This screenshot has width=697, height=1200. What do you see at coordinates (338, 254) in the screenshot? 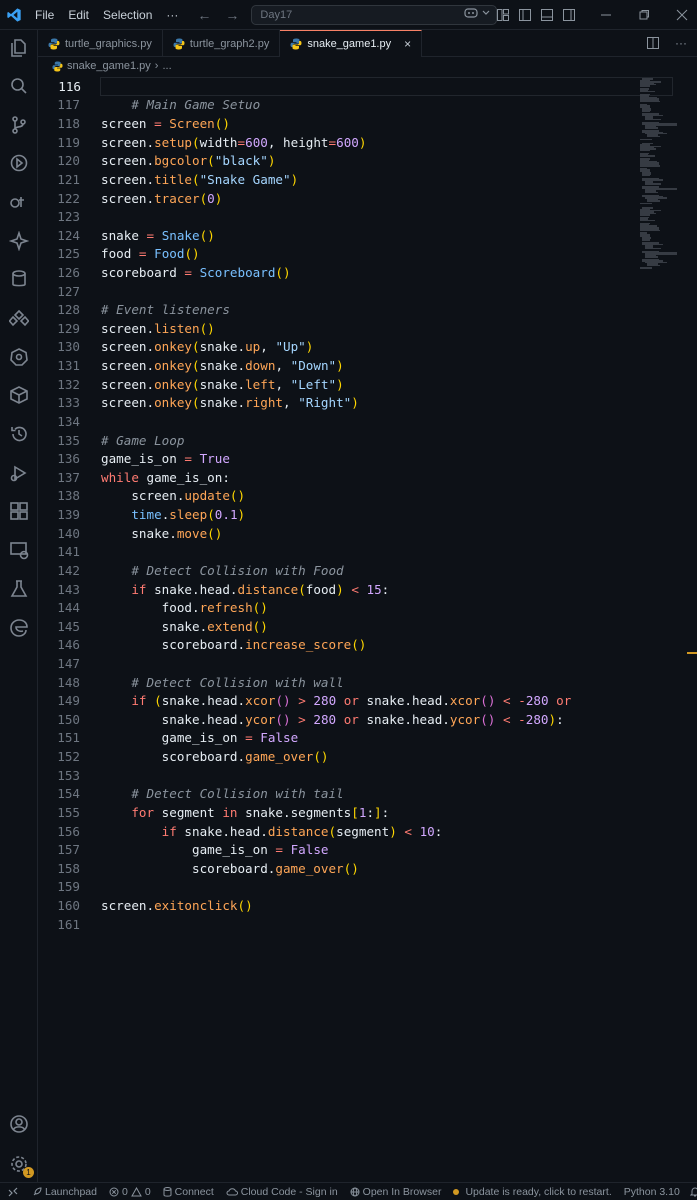
I see `code-line: 125 food = Food()` at bounding box center [338, 254].